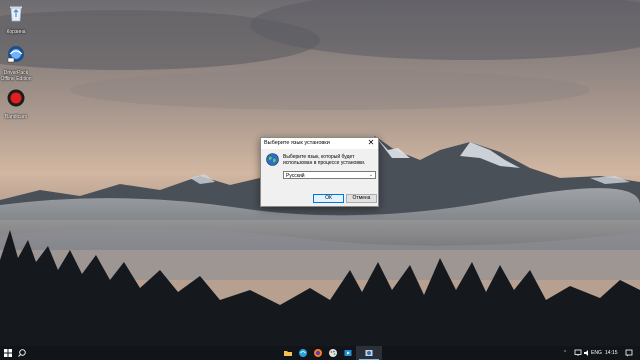  What do you see at coordinates (16, 117) in the screenshot?
I see `bandicam-label: Bandicam` at bounding box center [16, 117].